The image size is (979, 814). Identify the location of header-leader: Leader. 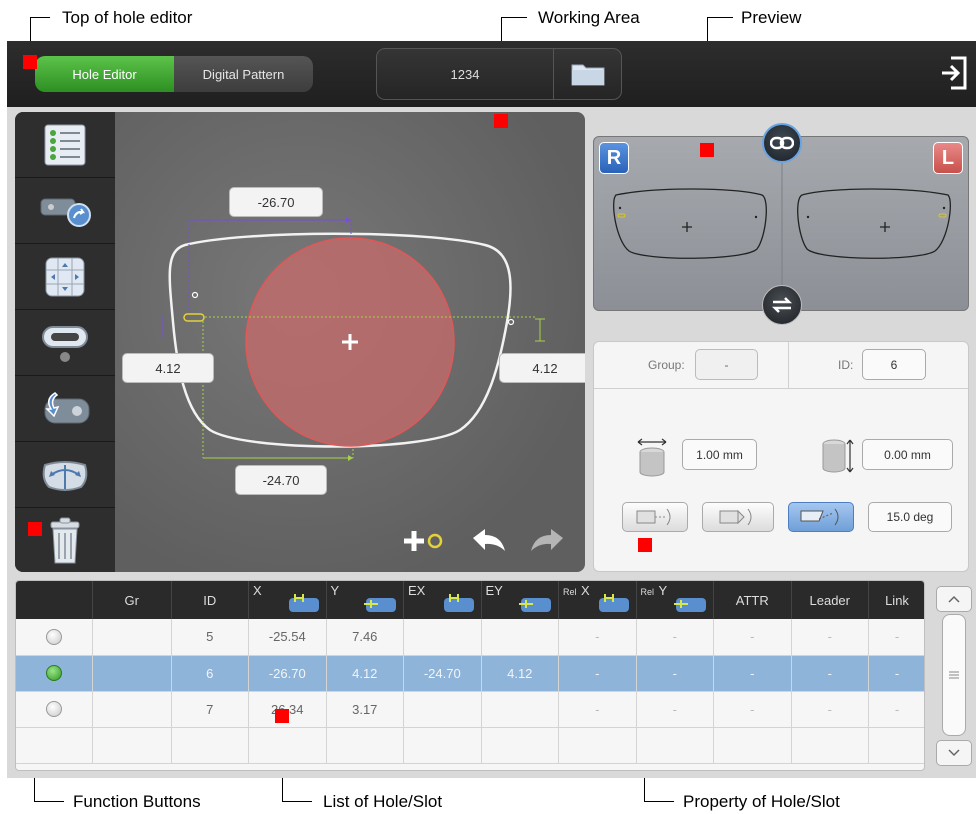
(830, 600).